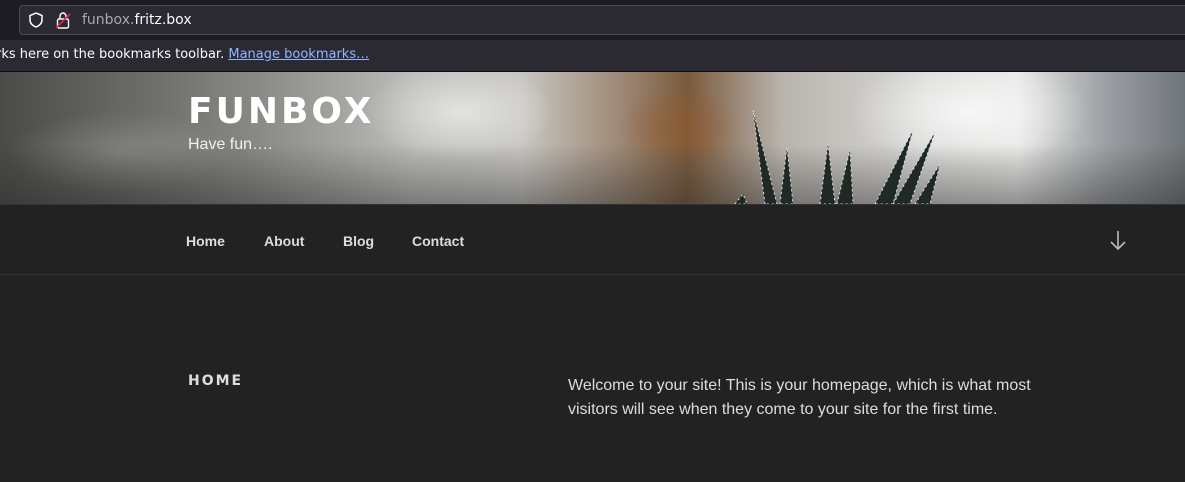  What do you see at coordinates (438, 241) in the screenshot?
I see `nav-item-contact: Contact` at bounding box center [438, 241].